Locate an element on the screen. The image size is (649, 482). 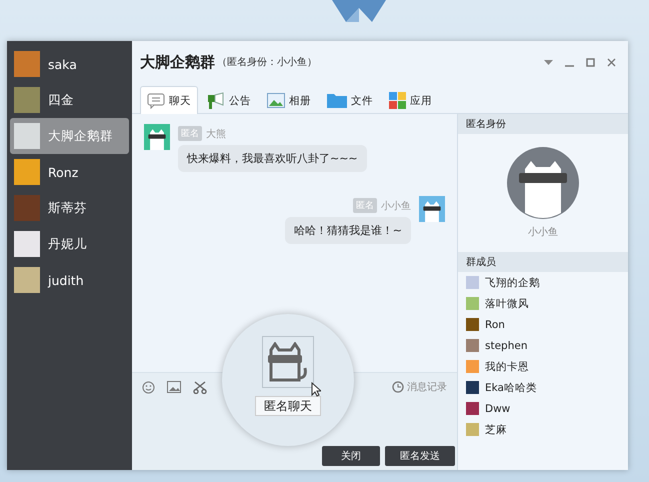
tab: 聊天 is located at coordinates (169, 100).